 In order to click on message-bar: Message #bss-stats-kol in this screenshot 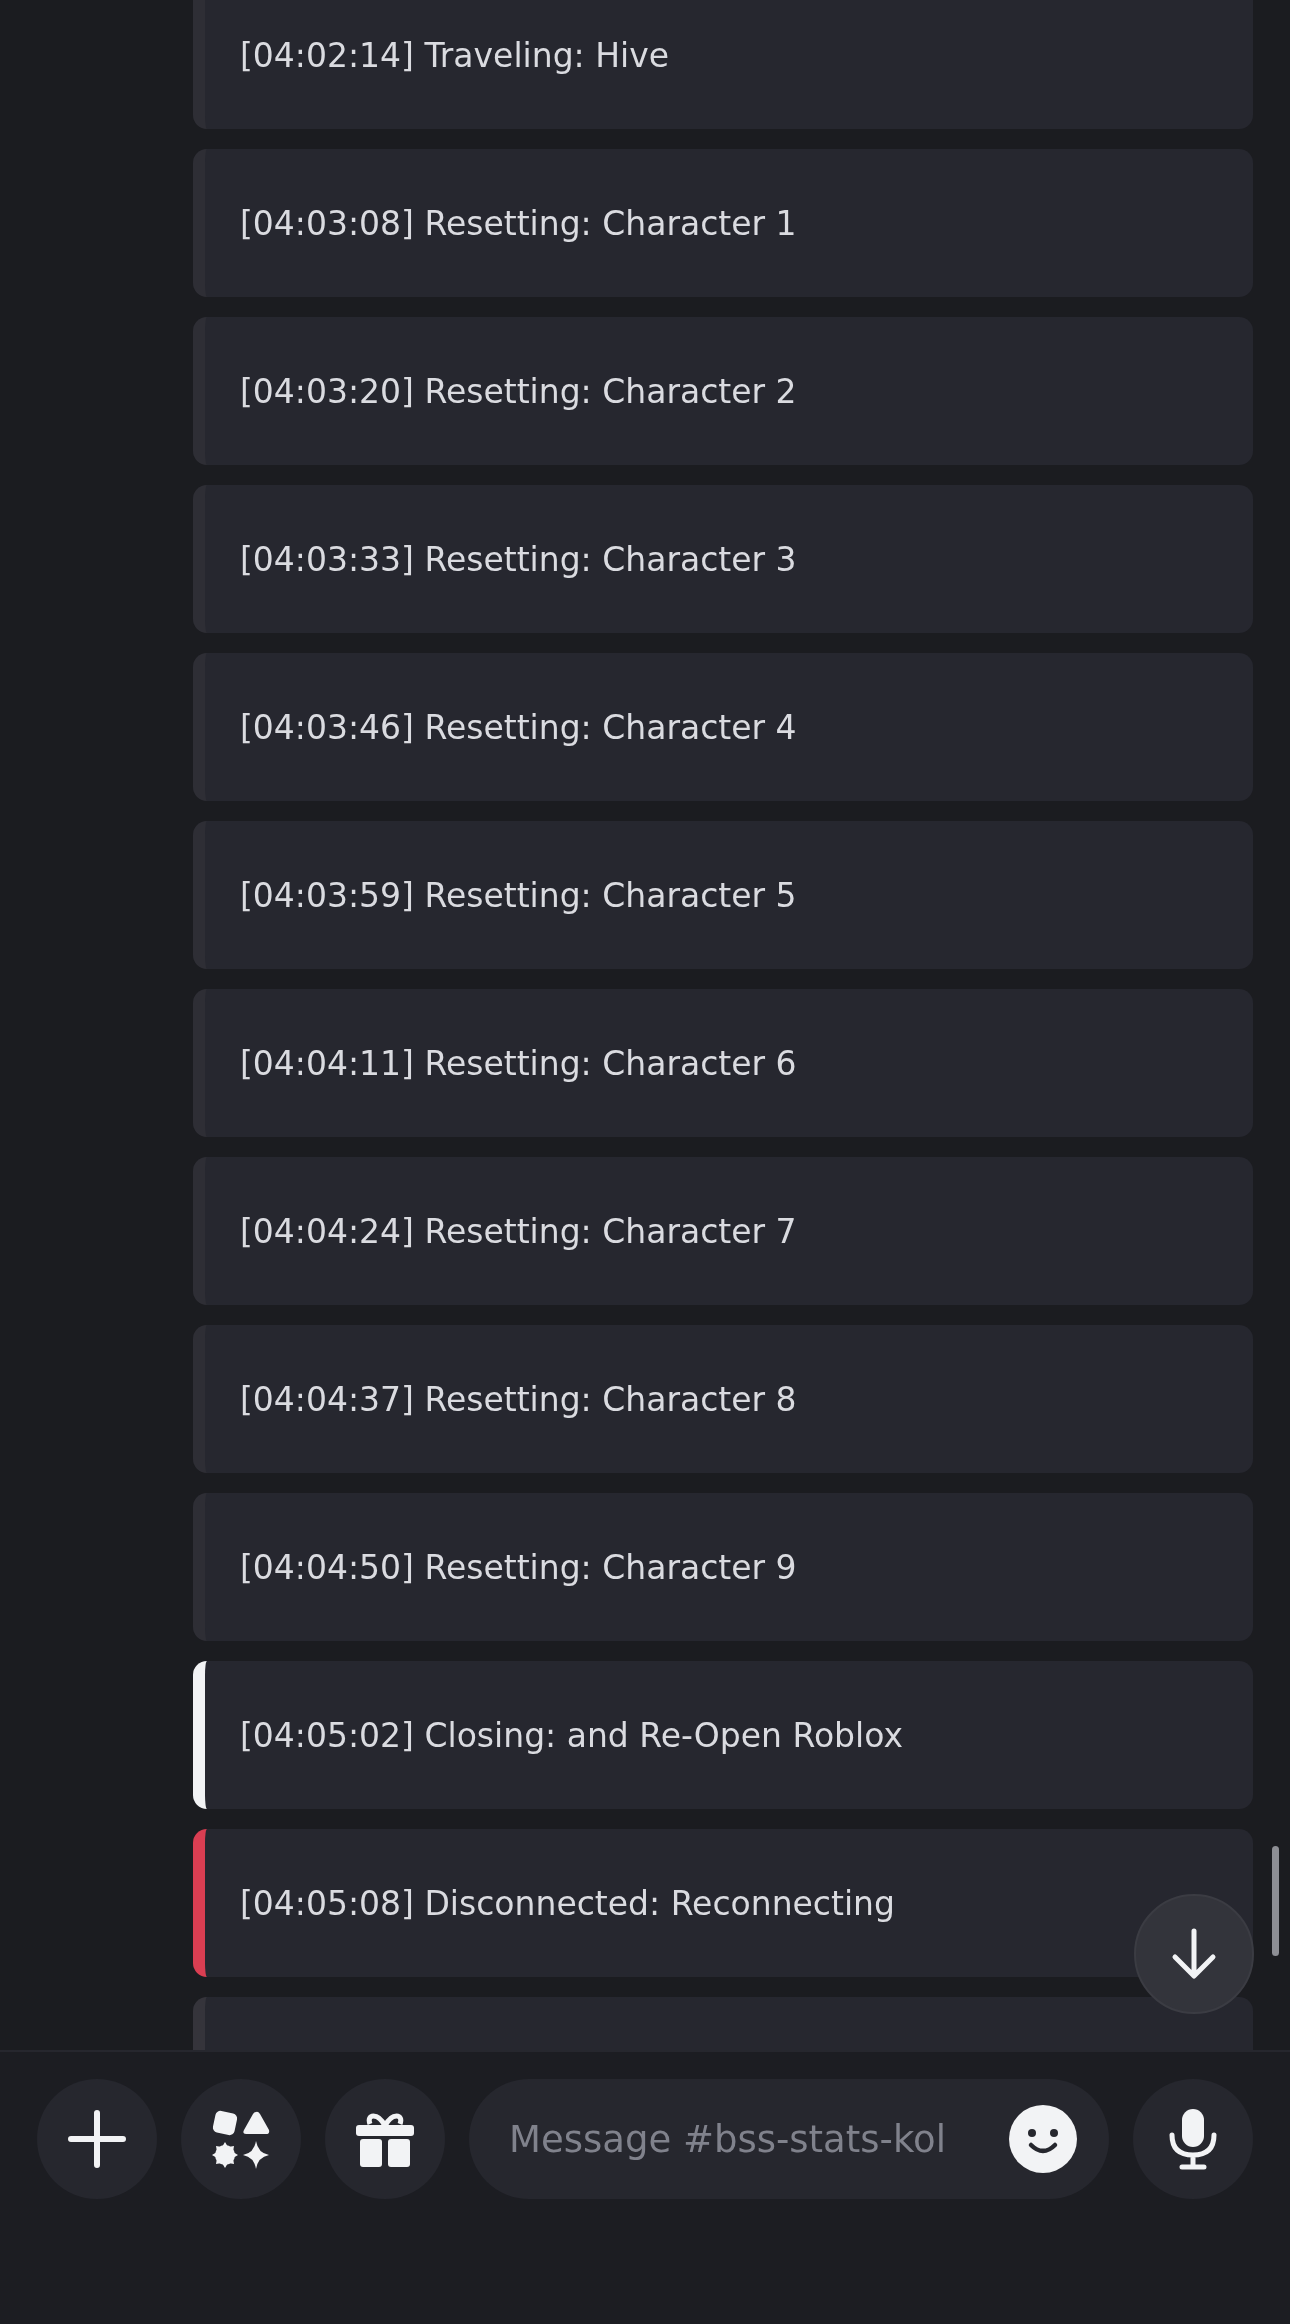, I will do `click(789, 2139)`.